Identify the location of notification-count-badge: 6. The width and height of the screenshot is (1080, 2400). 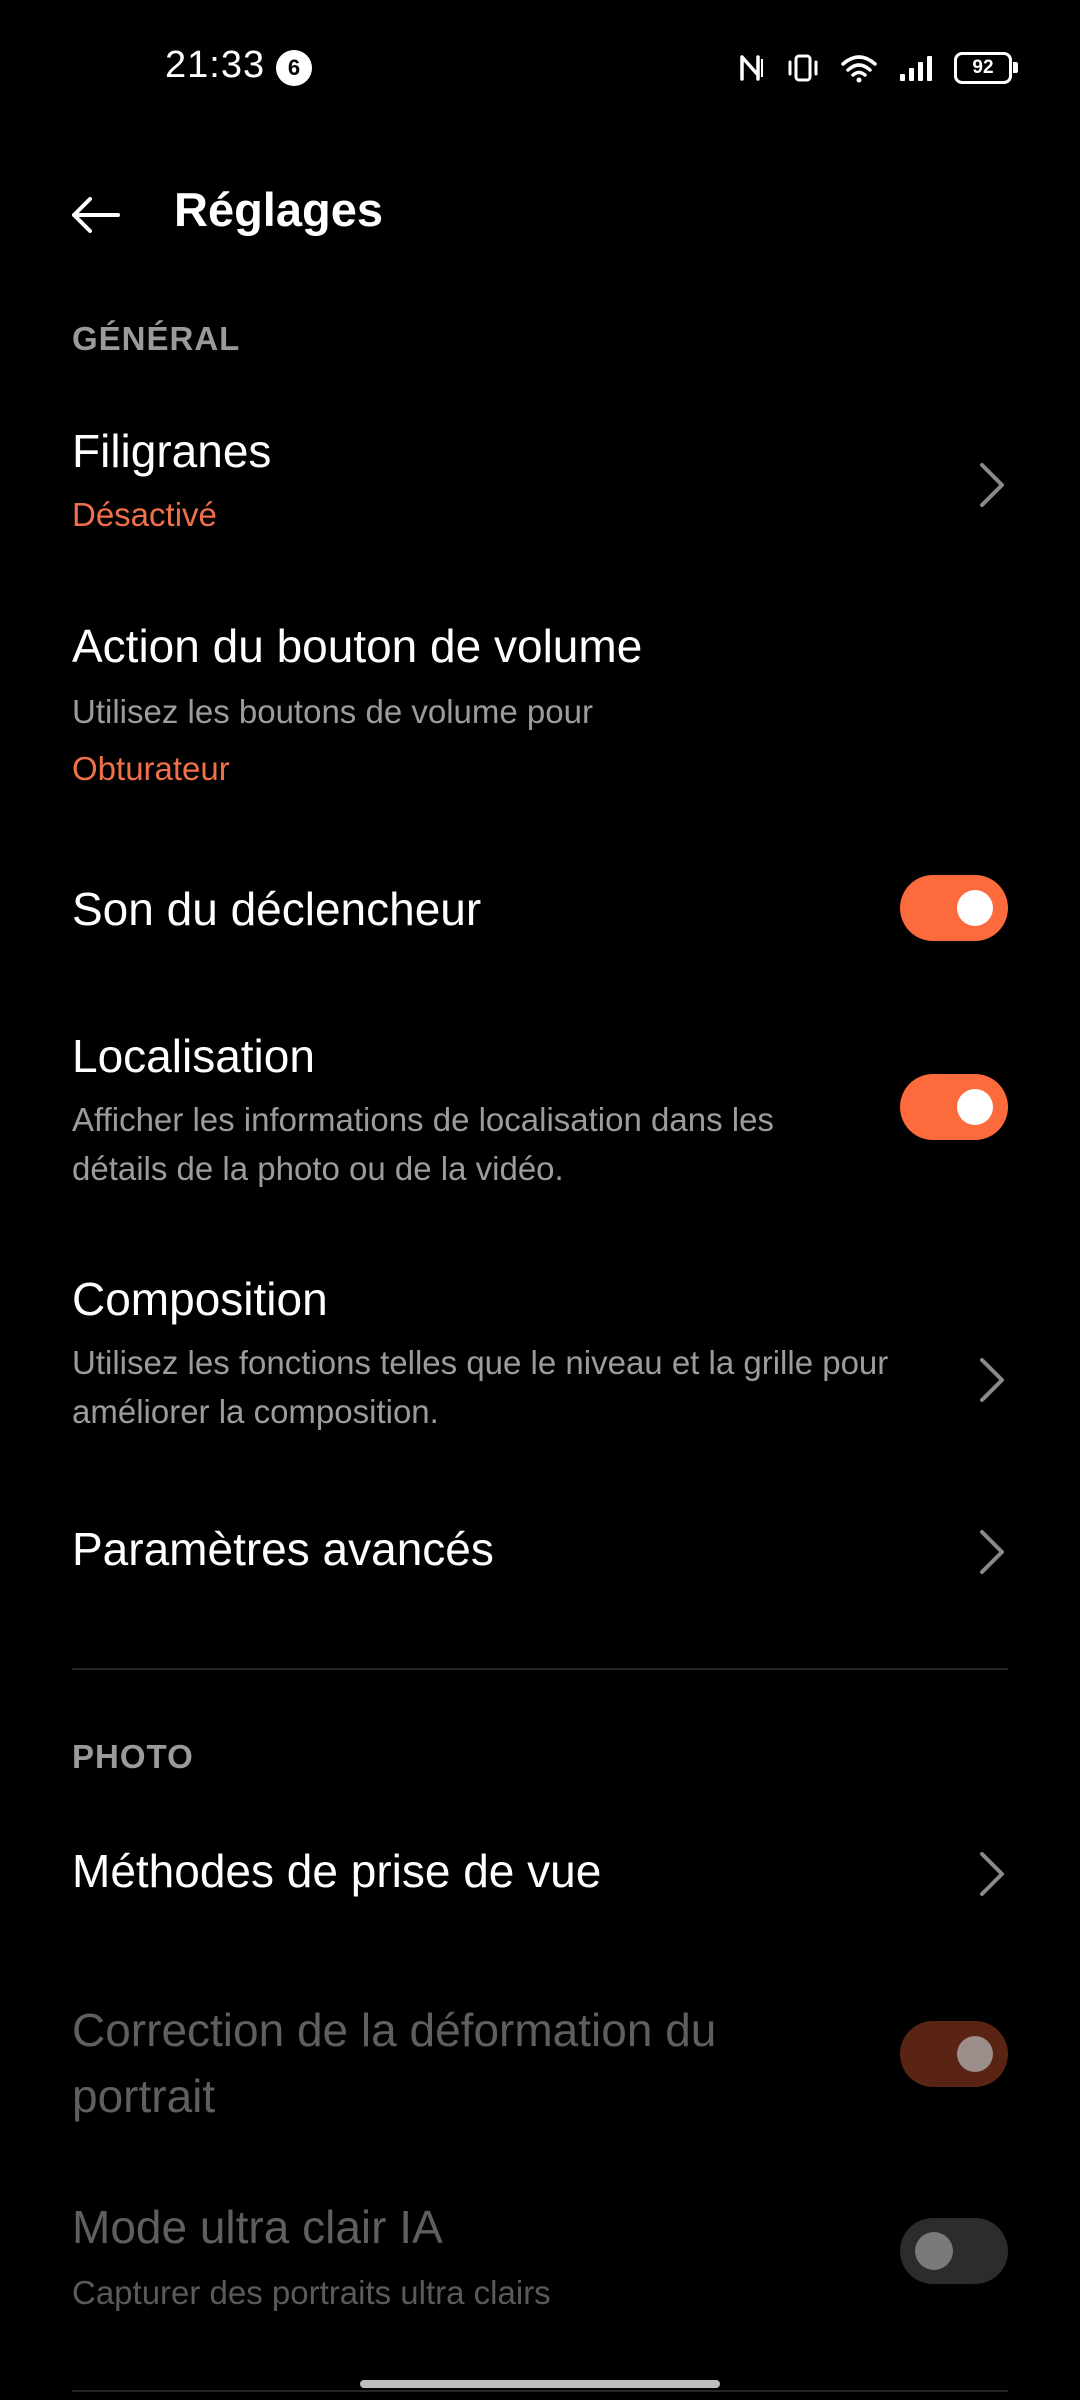
(294, 68).